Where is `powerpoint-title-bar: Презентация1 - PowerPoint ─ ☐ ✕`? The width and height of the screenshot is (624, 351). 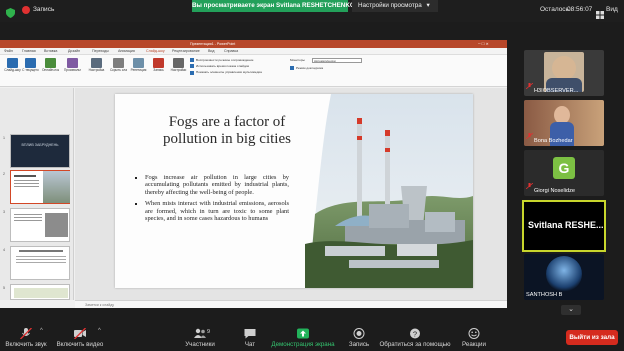
powerpoint-title-bar: Презентация1 - PowerPoint ─ ☐ ✕ is located at coordinates (253, 44).